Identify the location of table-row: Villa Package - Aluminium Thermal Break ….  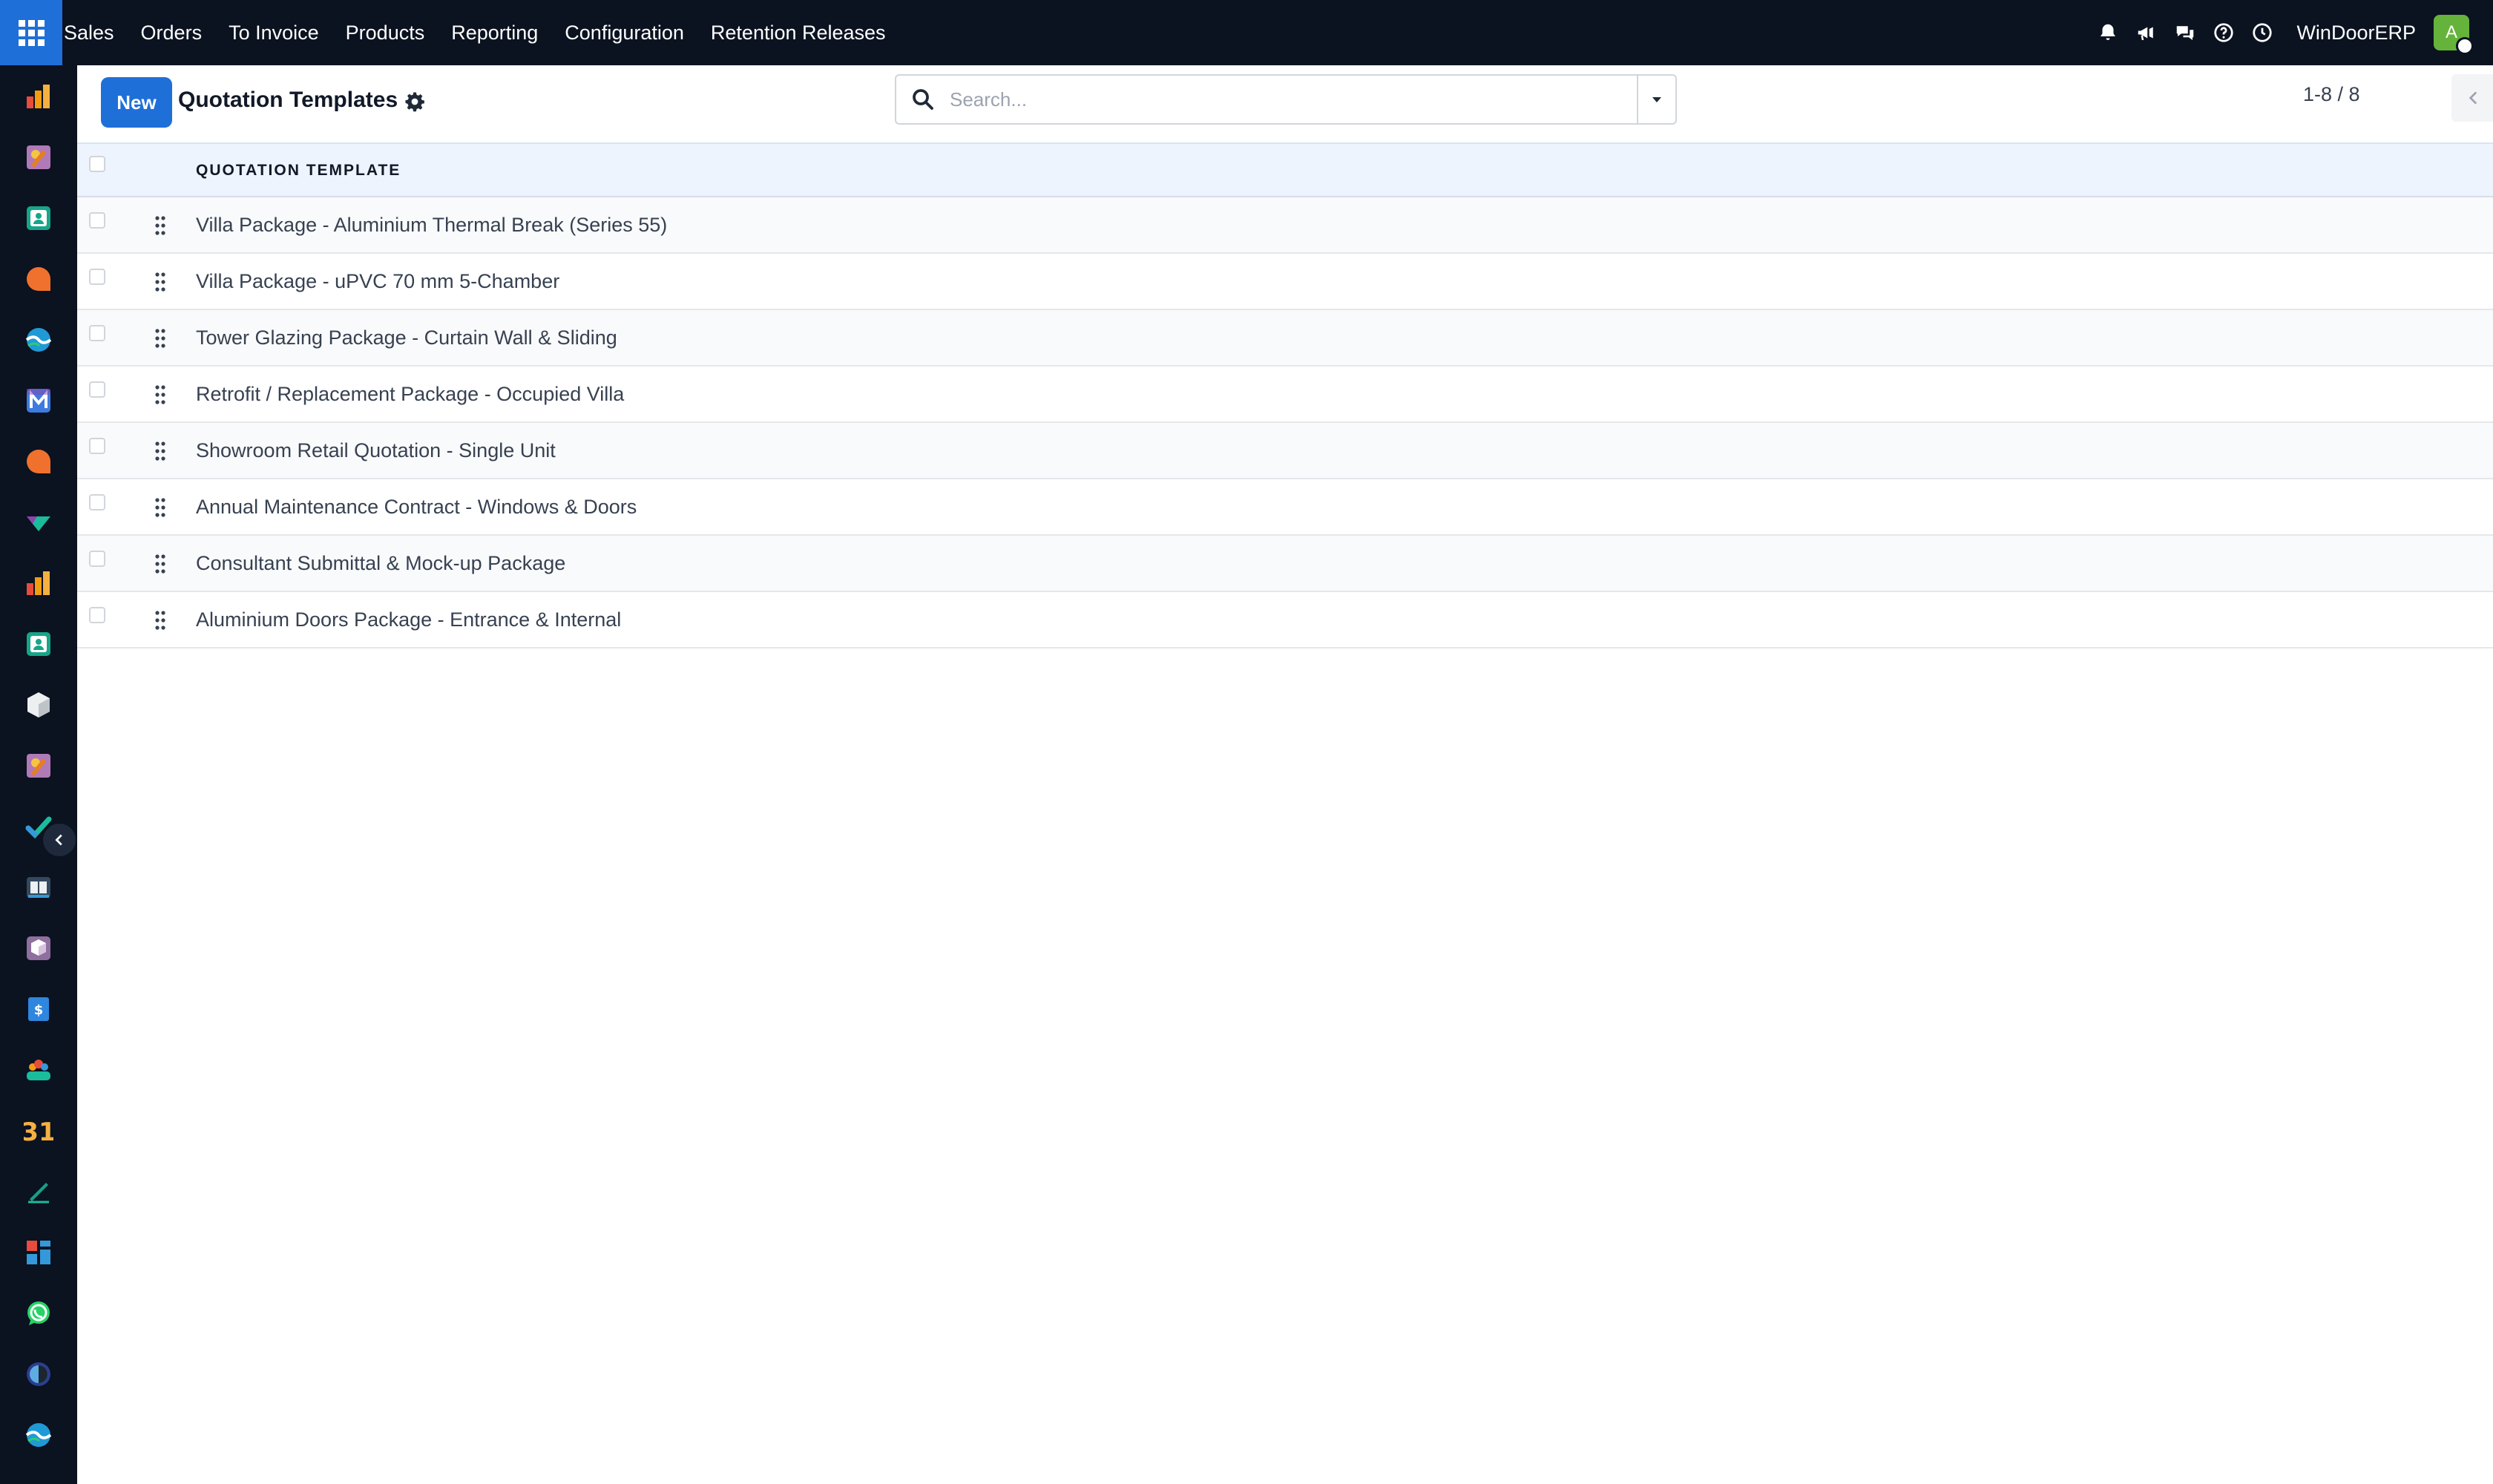
(1285, 225).